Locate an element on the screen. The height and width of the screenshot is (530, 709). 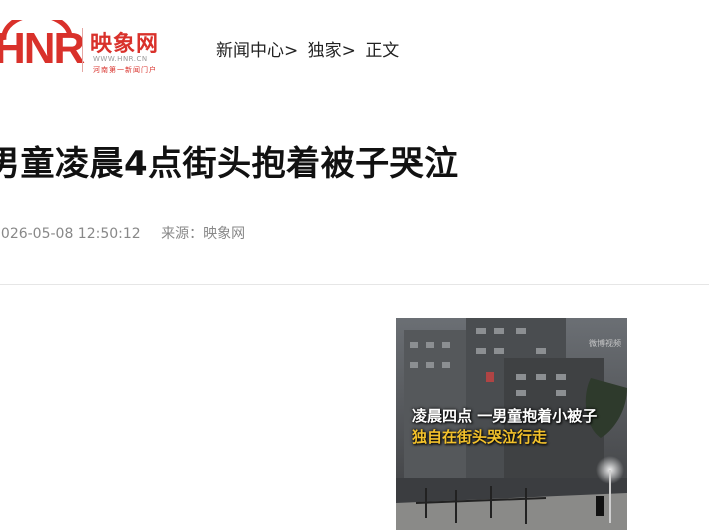
breadcrumb-current: 正文 is located at coordinates (382, 51).